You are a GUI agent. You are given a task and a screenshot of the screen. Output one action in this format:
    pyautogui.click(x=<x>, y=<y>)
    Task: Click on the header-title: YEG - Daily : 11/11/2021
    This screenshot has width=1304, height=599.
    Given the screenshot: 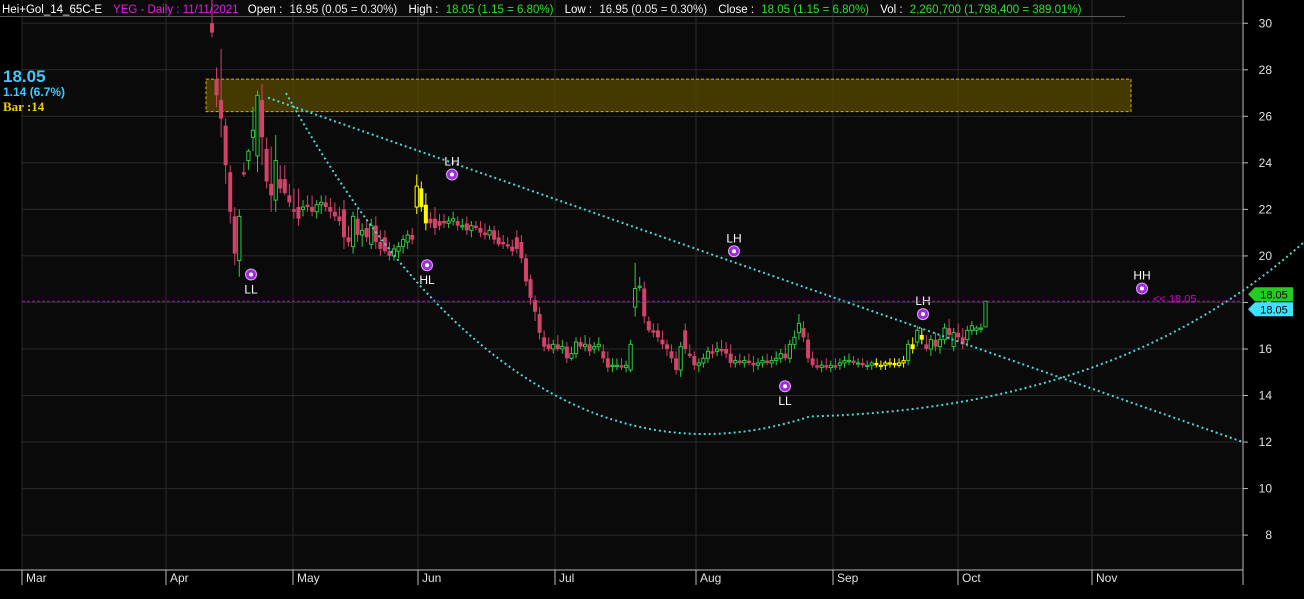 What is the action you would take?
    pyautogui.click(x=176, y=10)
    